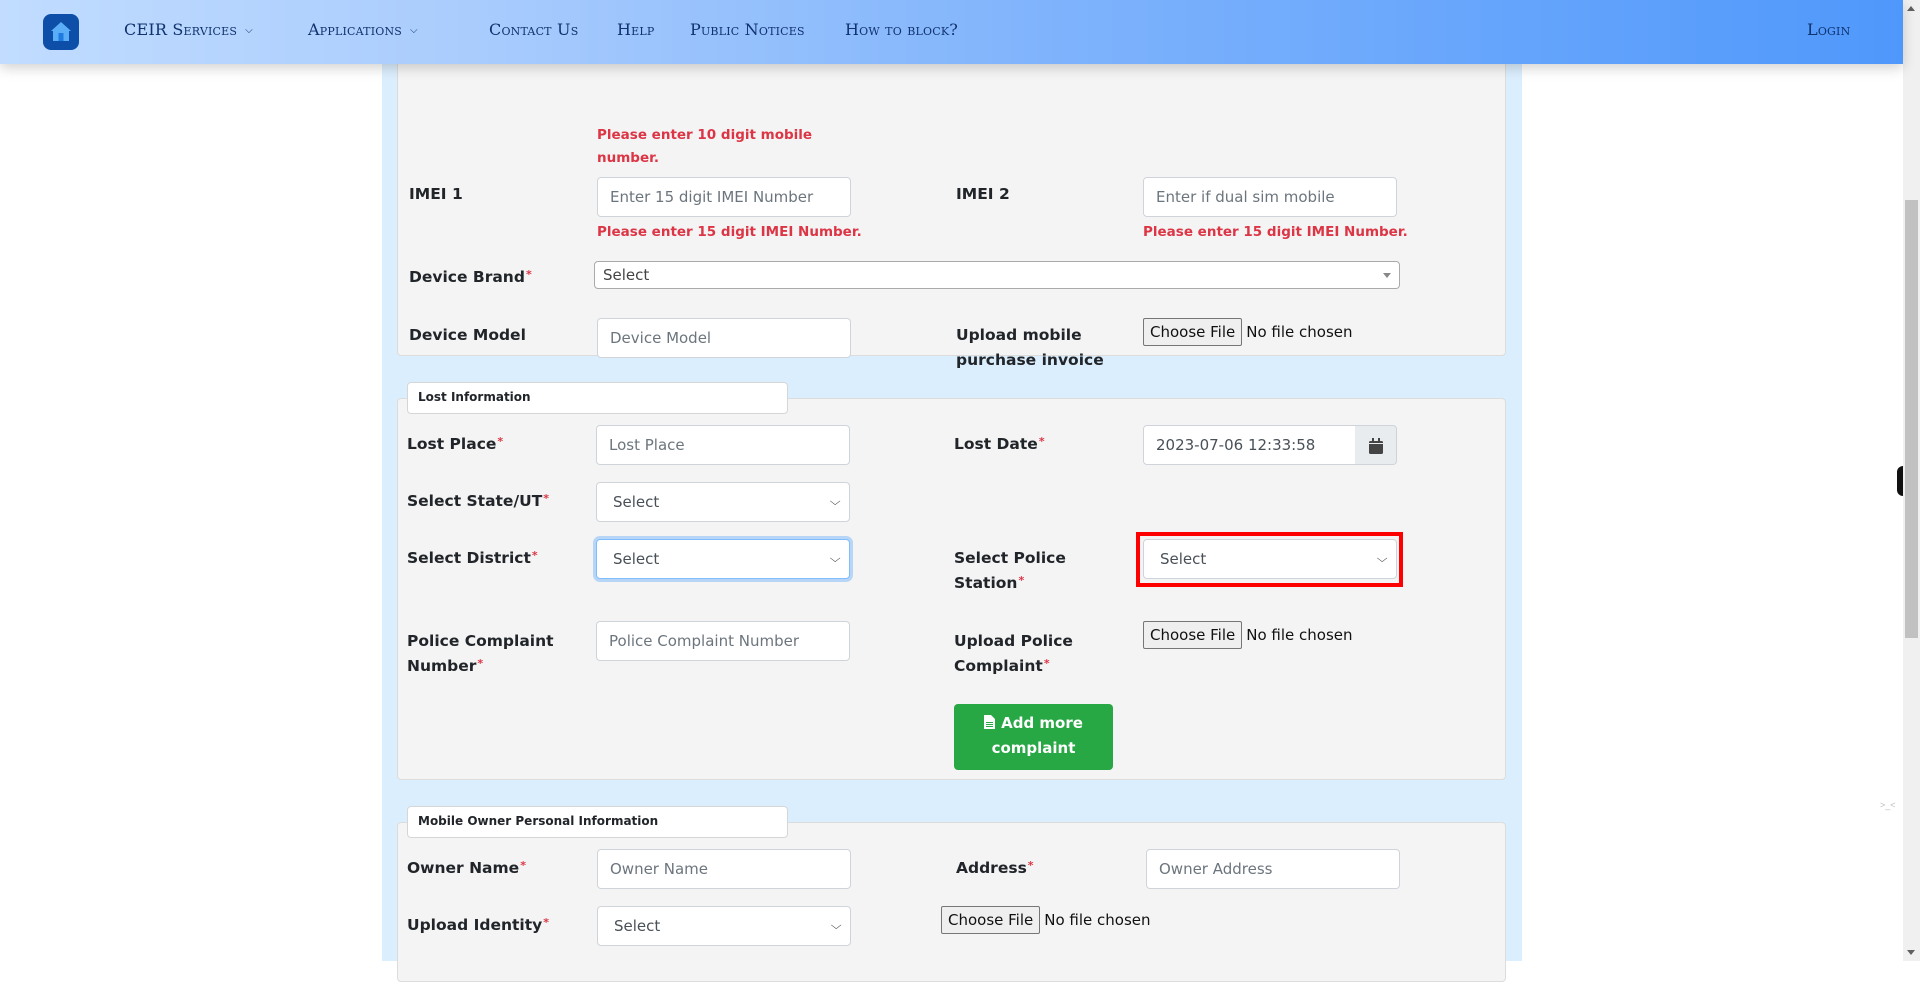 Image resolution: width=1920 pixels, height=982 pixels. What do you see at coordinates (478, 501) in the screenshot?
I see `state-label: Select State/UT*` at bounding box center [478, 501].